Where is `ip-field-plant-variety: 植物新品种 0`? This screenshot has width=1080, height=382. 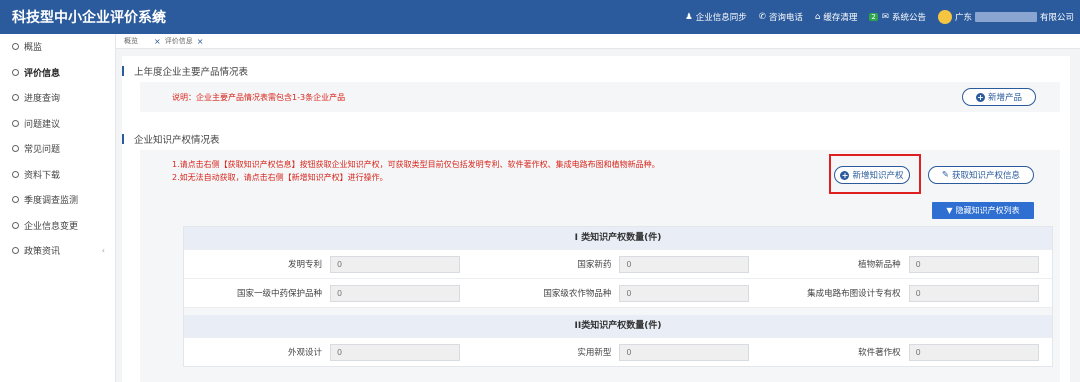
ip-field-plant-variety: 植物新品种 0 is located at coordinates (907, 264).